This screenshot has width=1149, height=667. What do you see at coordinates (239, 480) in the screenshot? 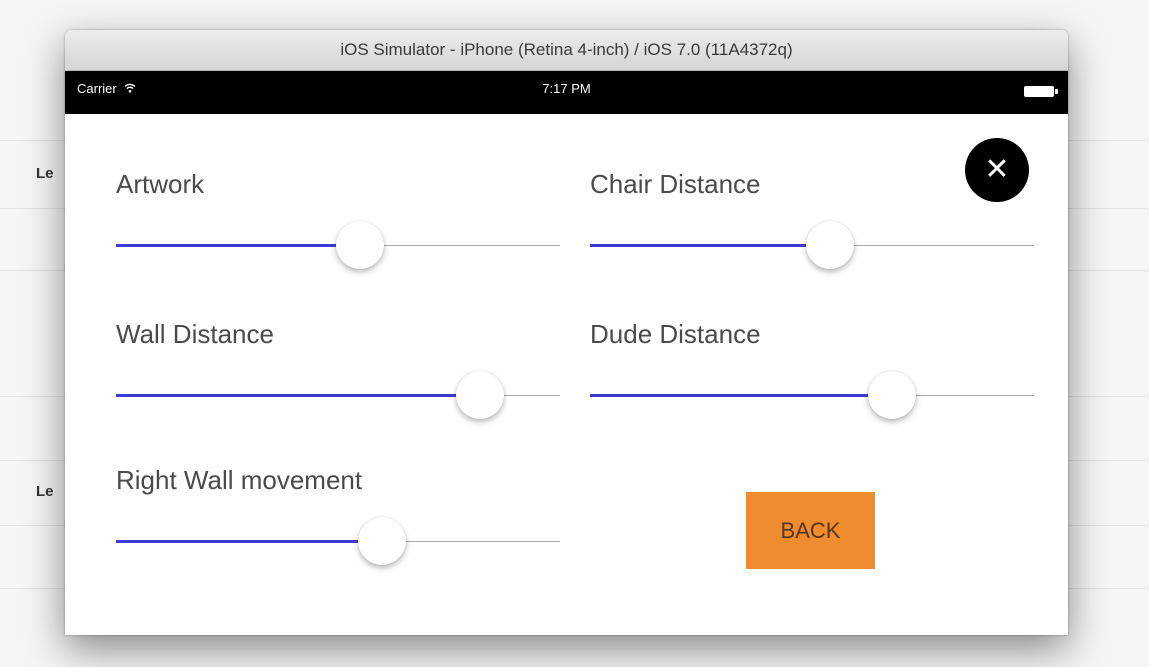
I see `slider-label: Right Wall movement` at bounding box center [239, 480].